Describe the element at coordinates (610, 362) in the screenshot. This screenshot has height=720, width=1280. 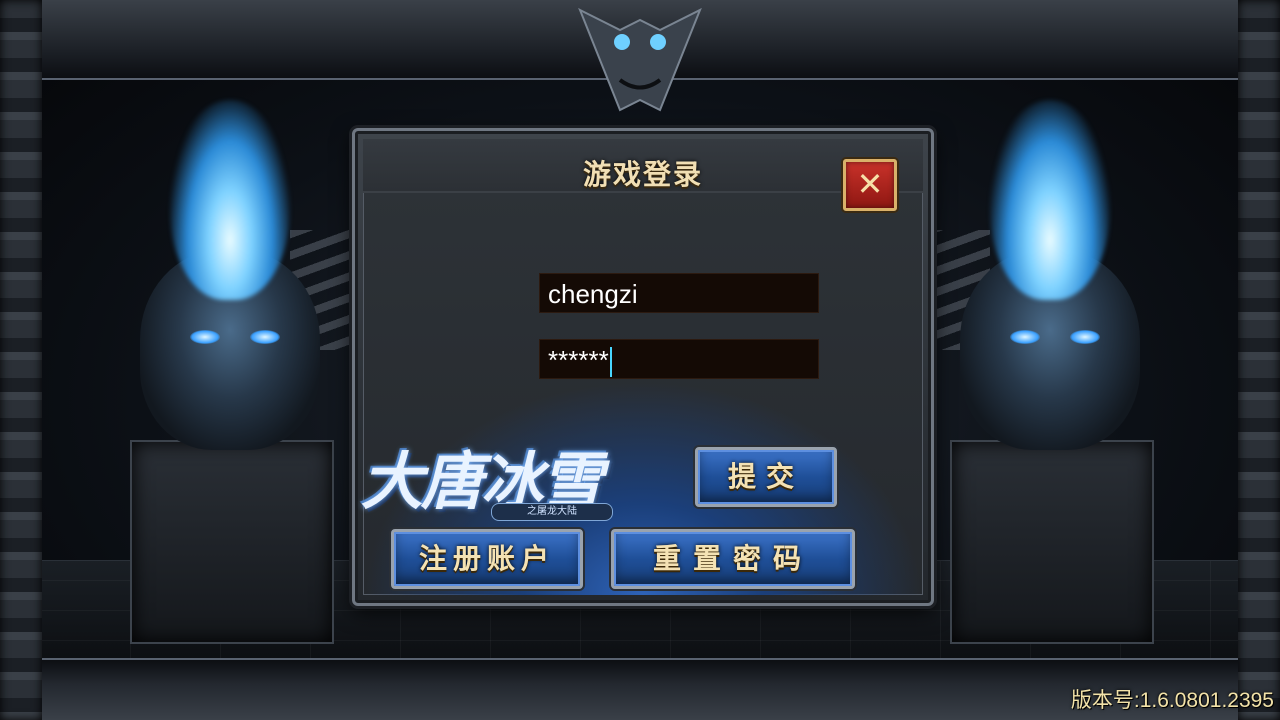
I see `text-cursor` at that location.